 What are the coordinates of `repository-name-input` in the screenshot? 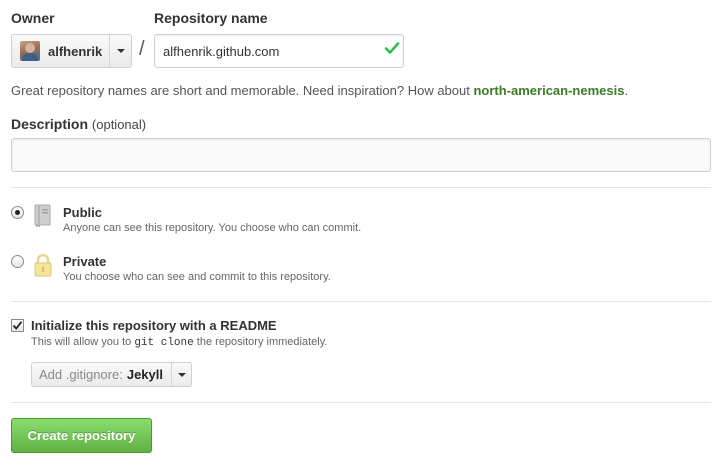 It's located at (279, 51).